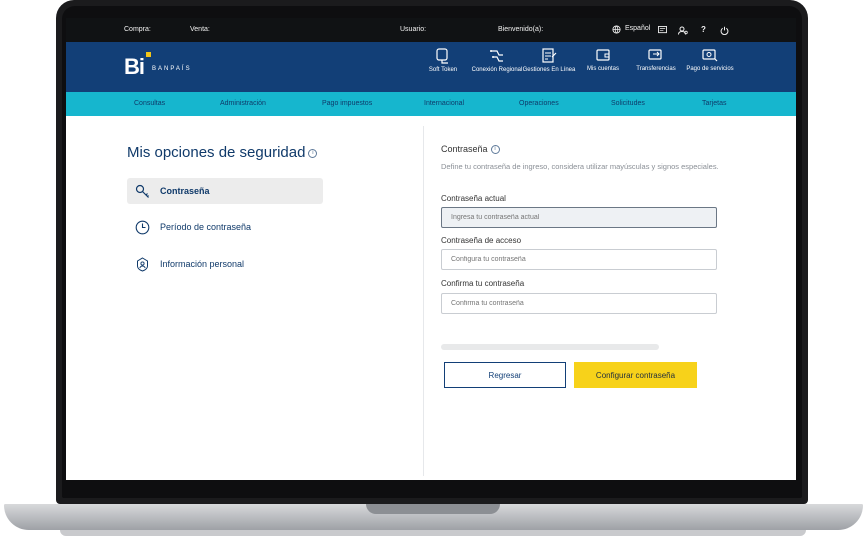 The image size is (867, 538). I want to click on venta-label: Venta:, so click(200, 29).